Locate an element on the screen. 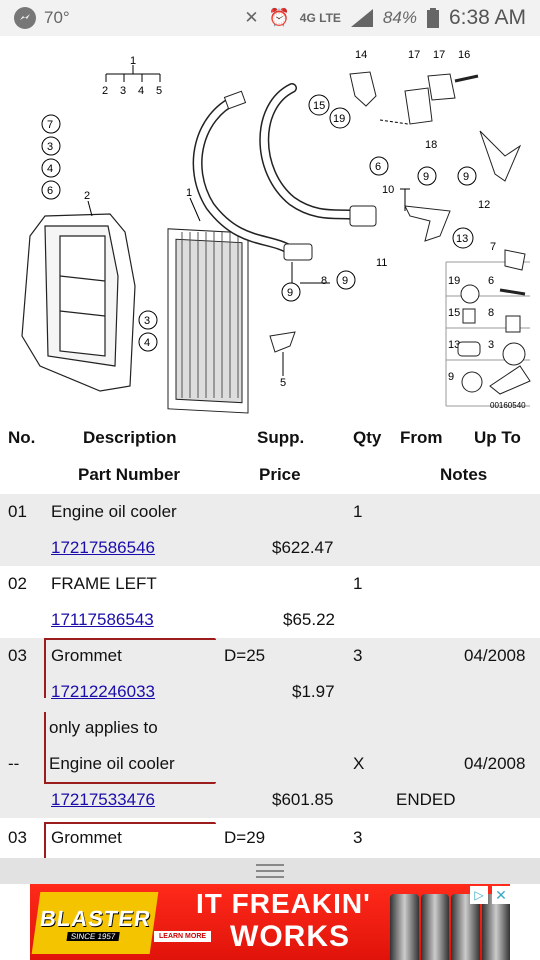  table-row: -- Engine oil cooler X 04/2008 is located at coordinates (270, 764).